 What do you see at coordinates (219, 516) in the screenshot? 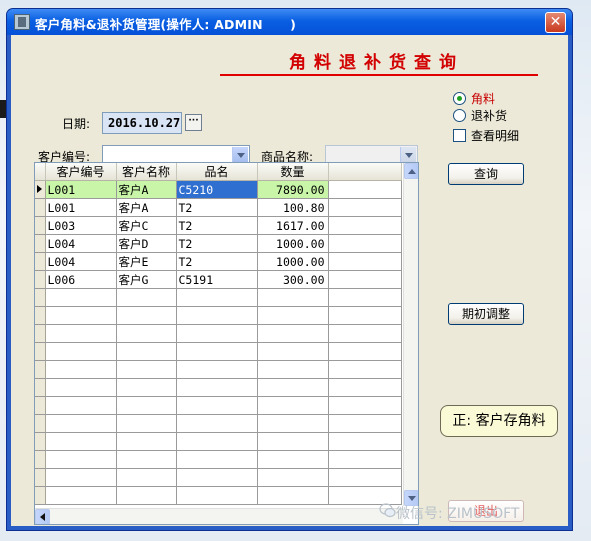
I see `horizontal-scrollbar` at bounding box center [219, 516].